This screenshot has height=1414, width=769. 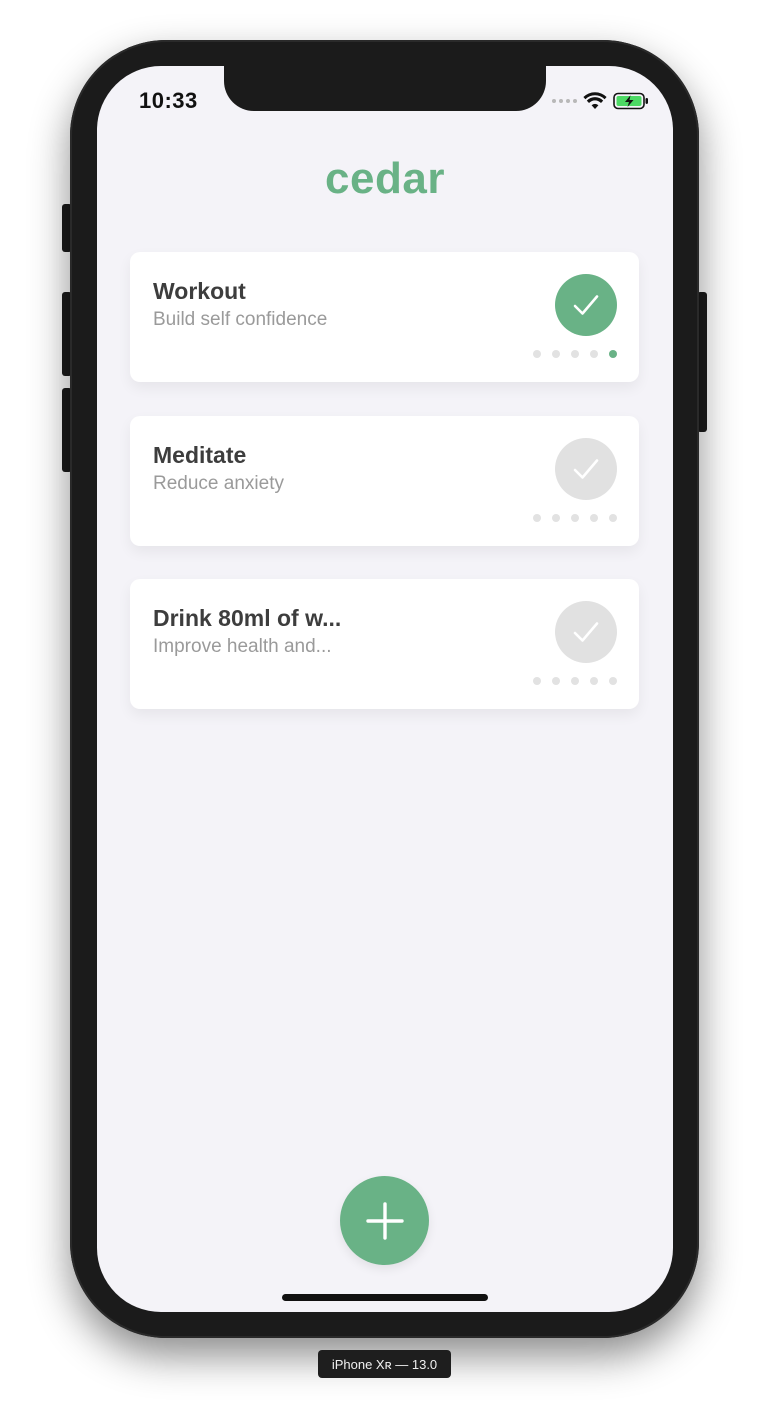 I want to click on cellular-signal-icon, so click(x=564, y=101).